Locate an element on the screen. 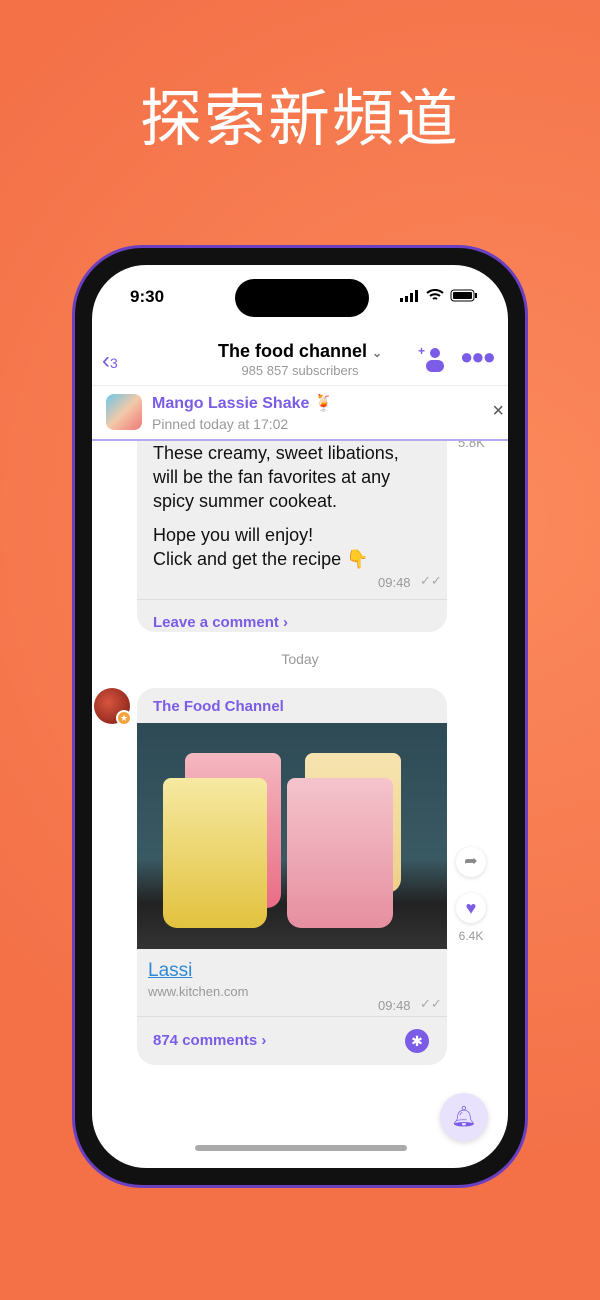 The height and width of the screenshot is (1300, 600). dynamic-island is located at coordinates (302, 298).